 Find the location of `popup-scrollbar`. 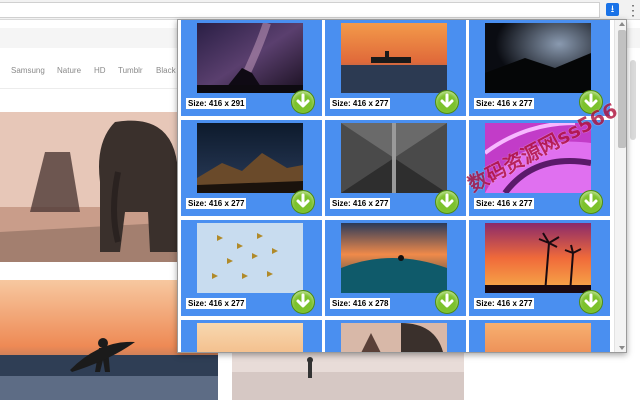

popup-scrollbar is located at coordinates (620, 186).